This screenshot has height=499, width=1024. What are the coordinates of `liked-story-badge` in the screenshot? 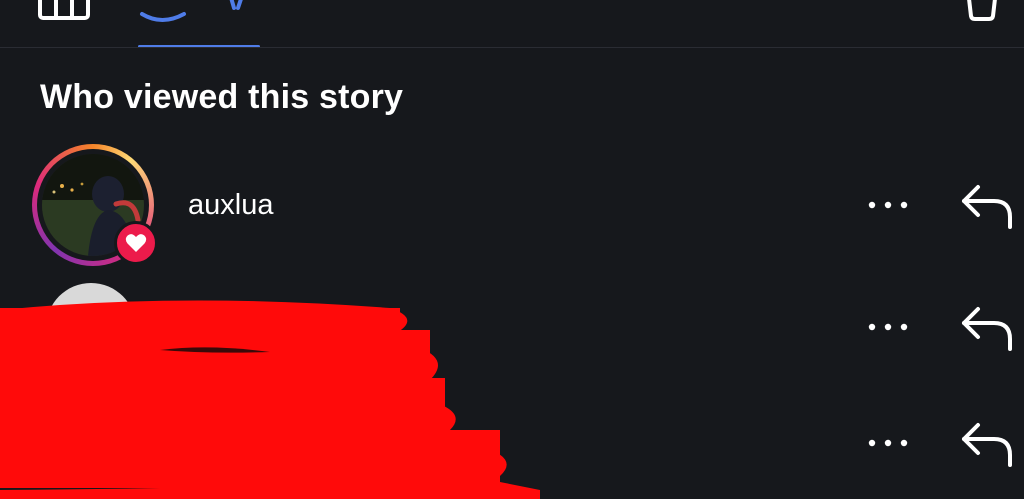 It's located at (136, 243).